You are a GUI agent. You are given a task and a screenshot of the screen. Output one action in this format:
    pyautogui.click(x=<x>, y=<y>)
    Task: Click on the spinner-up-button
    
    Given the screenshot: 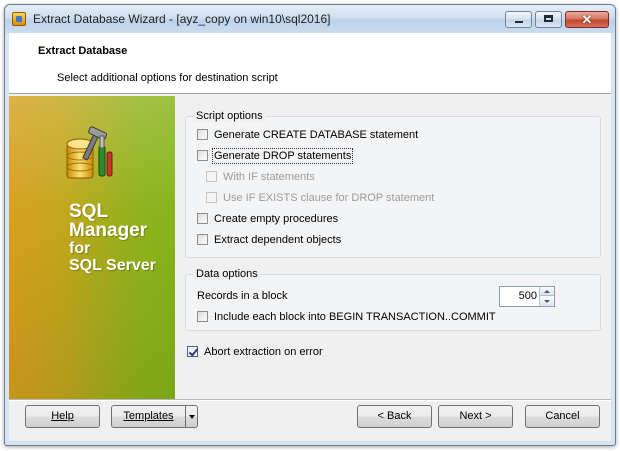 What is the action you would take?
    pyautogui.click(x=547, y=291)
    